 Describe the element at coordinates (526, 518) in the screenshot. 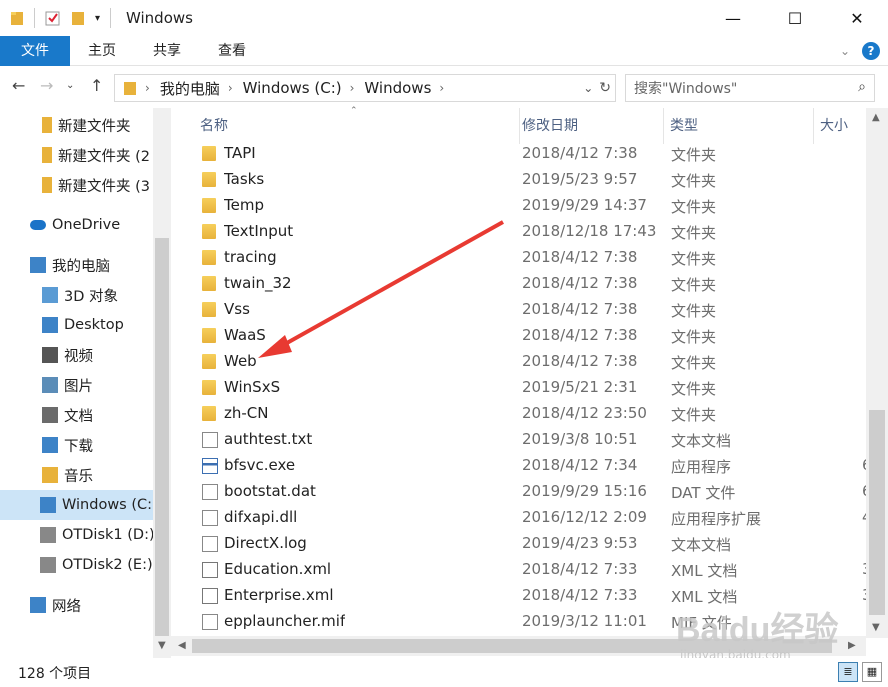

I see `file-row: difxapi.dll2016/12/12 2:09应用程序扩展44` at that location.